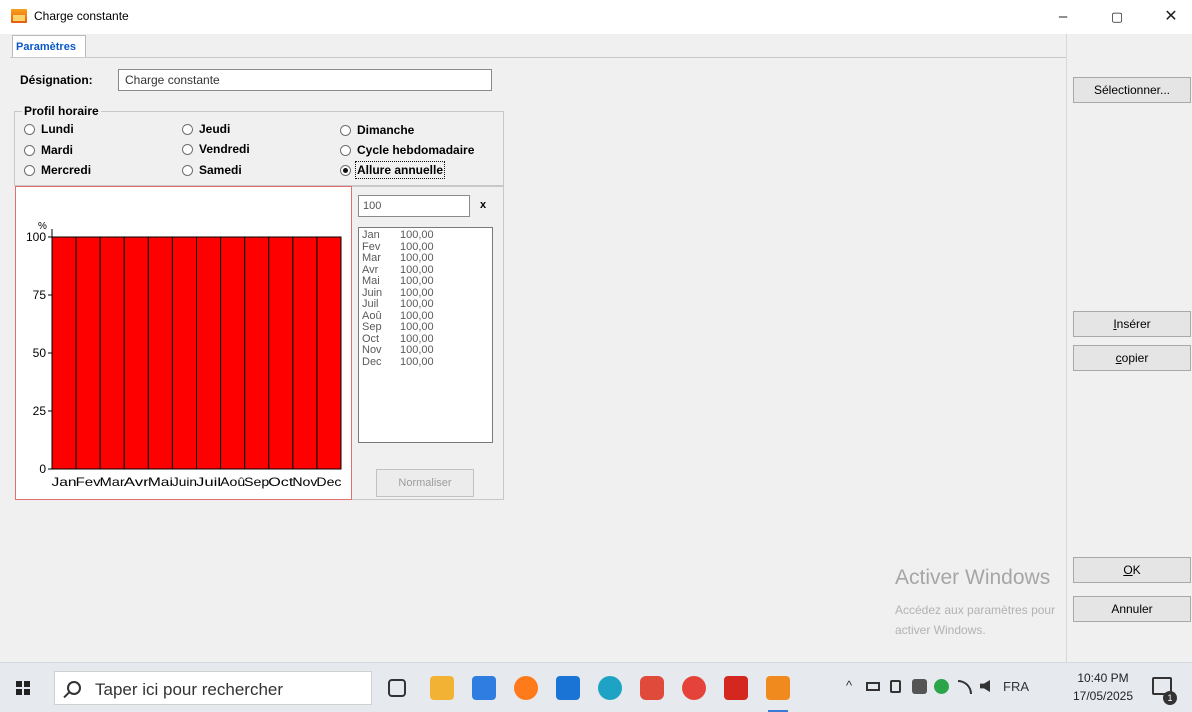  What do you see at coordinates (873, 686) in the screenshot?
I see `battery-icon` at bounding box center [873, 686].